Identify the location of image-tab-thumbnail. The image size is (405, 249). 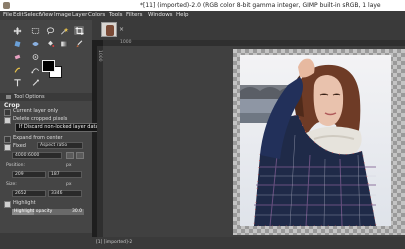
(109, 29).